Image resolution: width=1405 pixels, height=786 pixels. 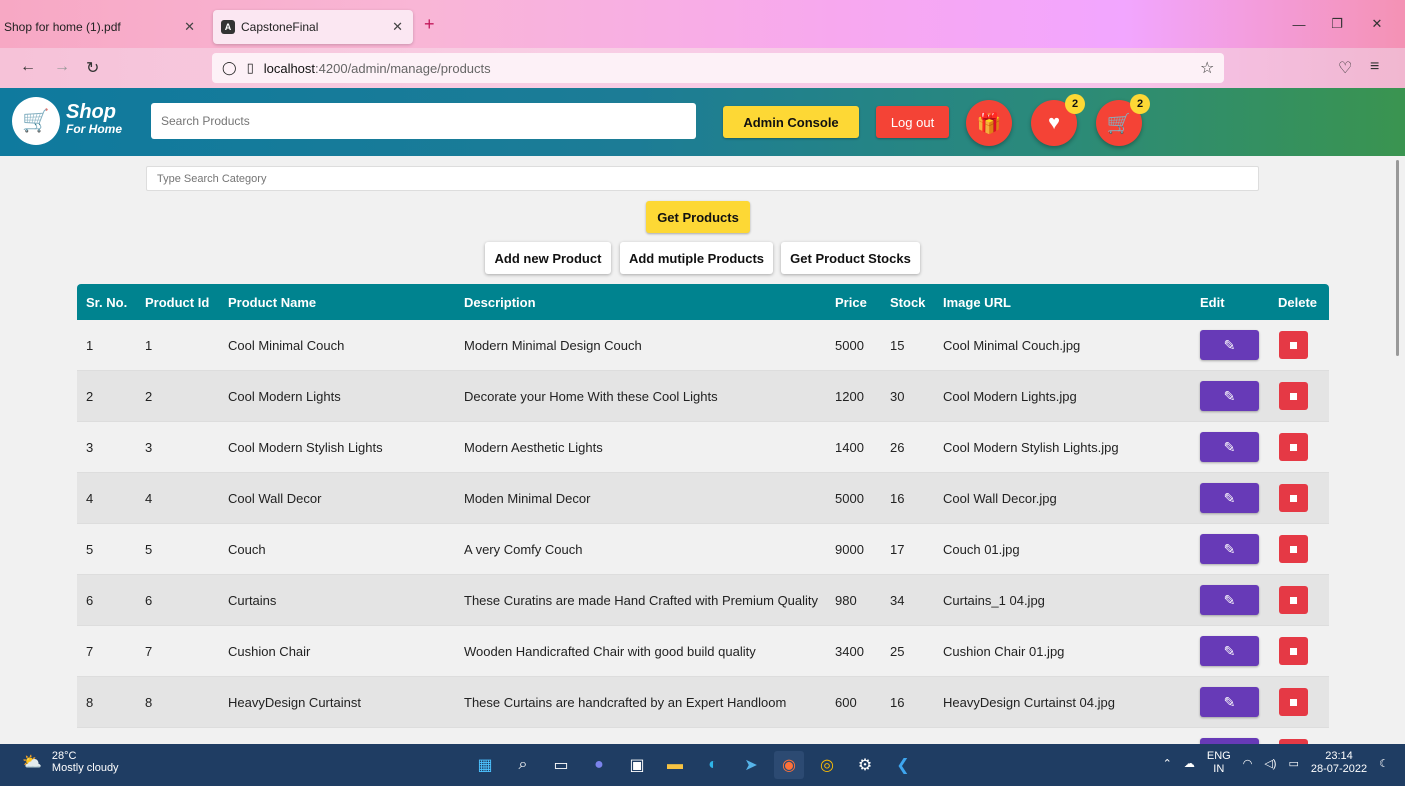 I want to click on name-cell: Cool Wall Decor, so click(x=275, y=498).